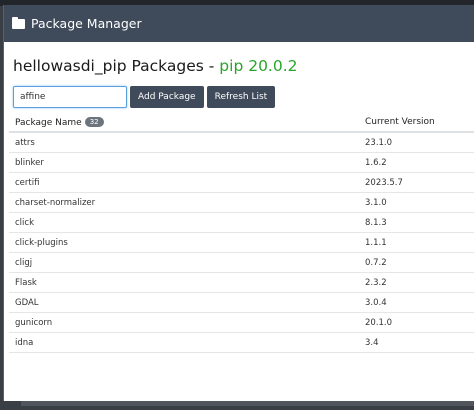 This screenshot has height=410, width=474. I want to click on col-current-version: Current Version, so click(418, 122).